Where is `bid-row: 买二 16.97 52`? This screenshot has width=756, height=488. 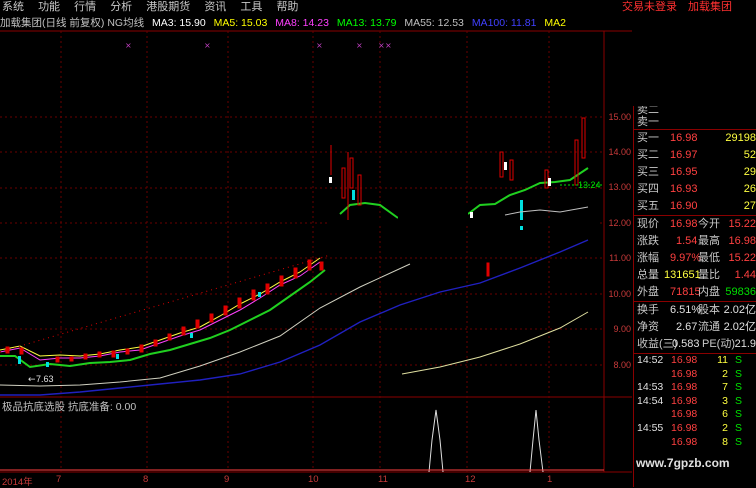 bid-row: 买二 16.97 52 is located at coordinates (695, 155).